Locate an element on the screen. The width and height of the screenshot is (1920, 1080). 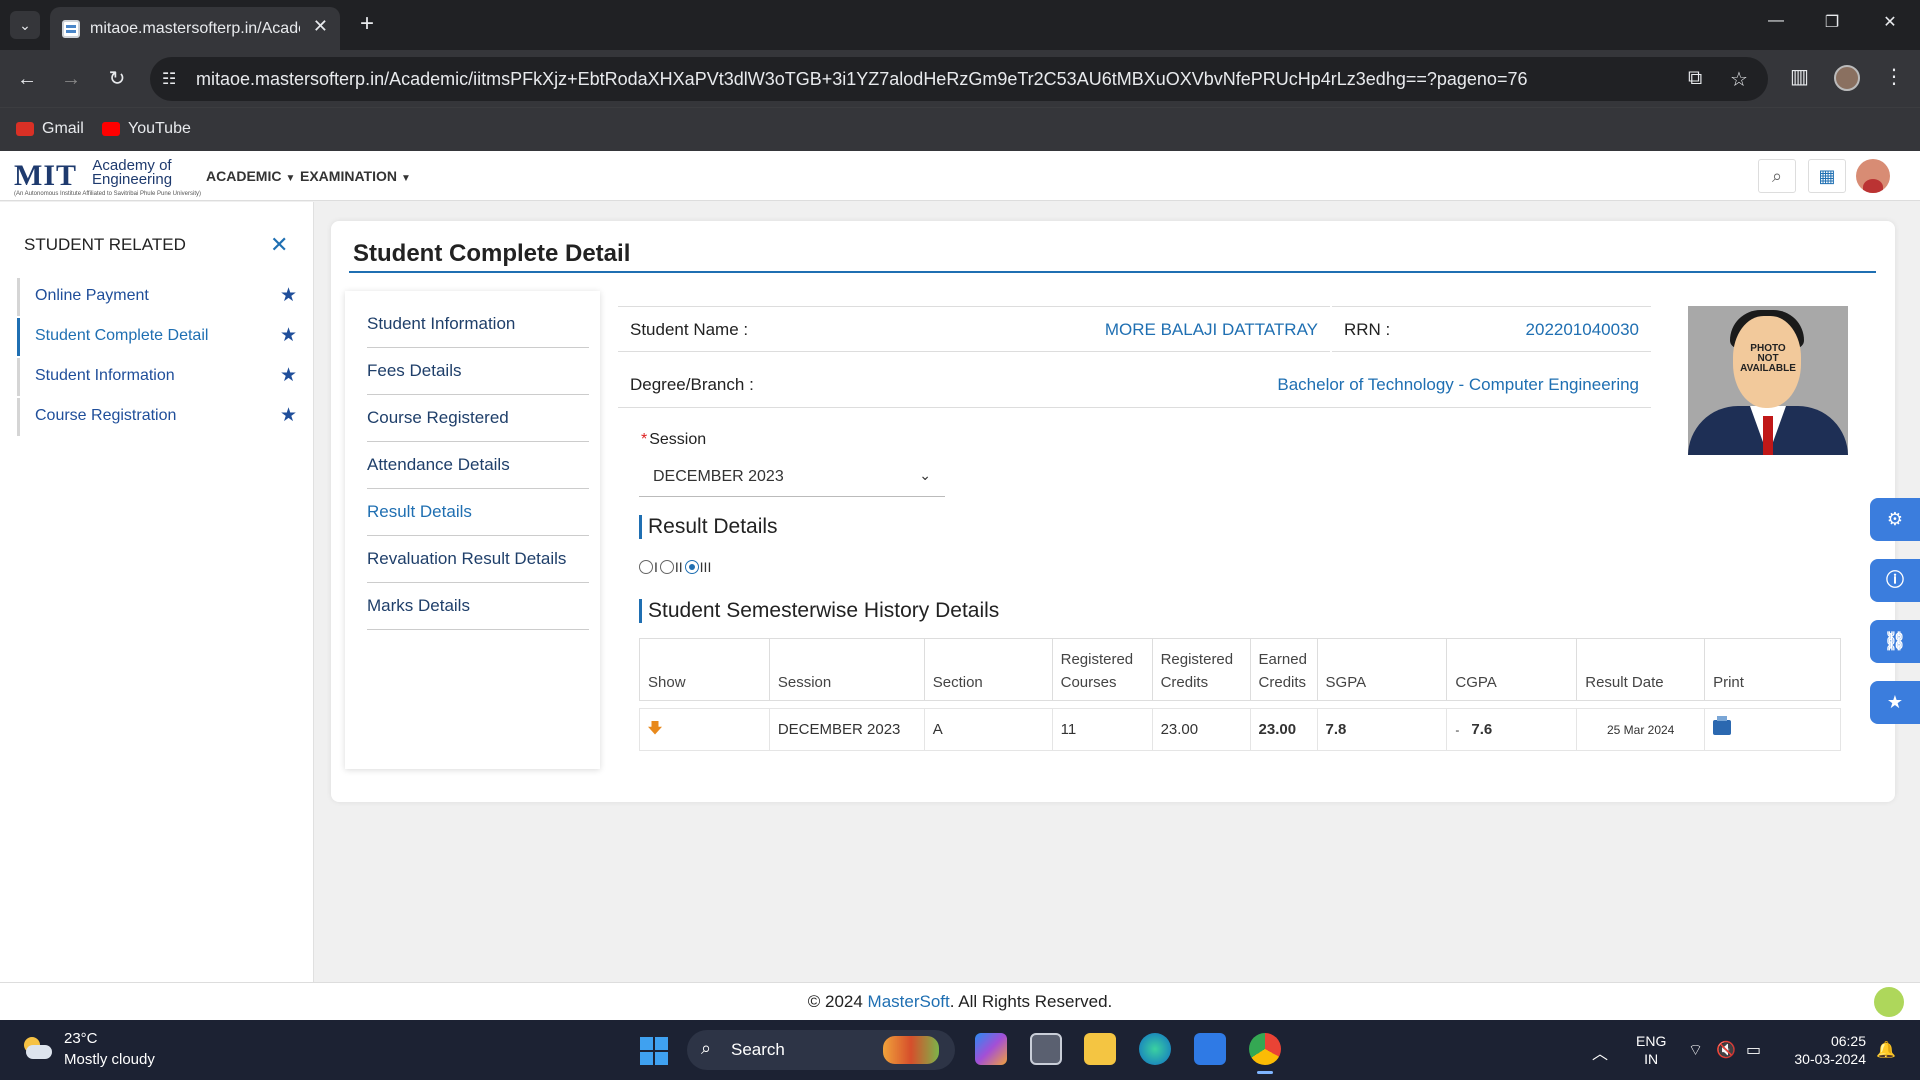
title-divider is located at coordinates (1112, 272).